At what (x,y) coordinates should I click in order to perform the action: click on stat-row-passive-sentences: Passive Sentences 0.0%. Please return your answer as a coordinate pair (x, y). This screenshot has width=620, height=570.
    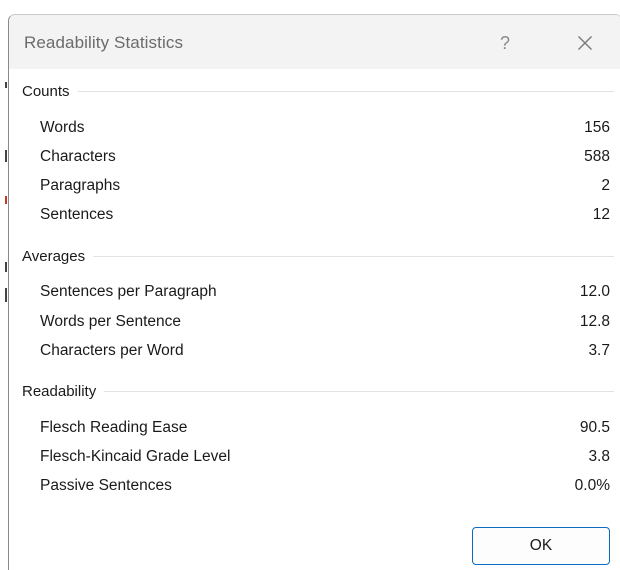
    Looking at the image, I should click on (325, 486).